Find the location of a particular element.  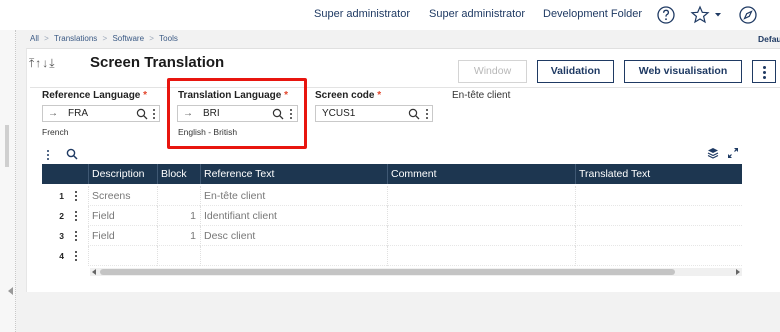

left-panel-handle is located at coordinates (7, 146).